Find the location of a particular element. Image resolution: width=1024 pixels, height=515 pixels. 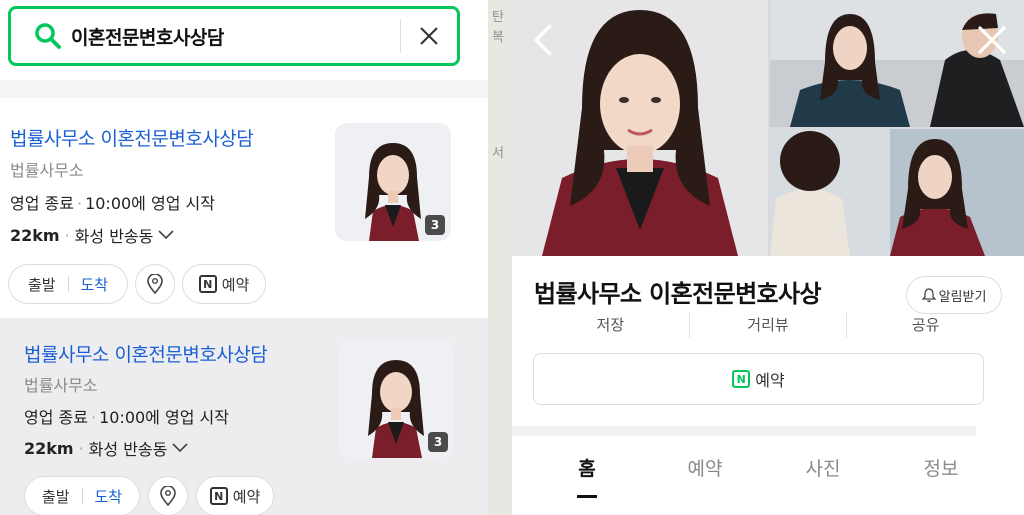

street-view-button: 거리뷰 is located at coordinates (769, 325).